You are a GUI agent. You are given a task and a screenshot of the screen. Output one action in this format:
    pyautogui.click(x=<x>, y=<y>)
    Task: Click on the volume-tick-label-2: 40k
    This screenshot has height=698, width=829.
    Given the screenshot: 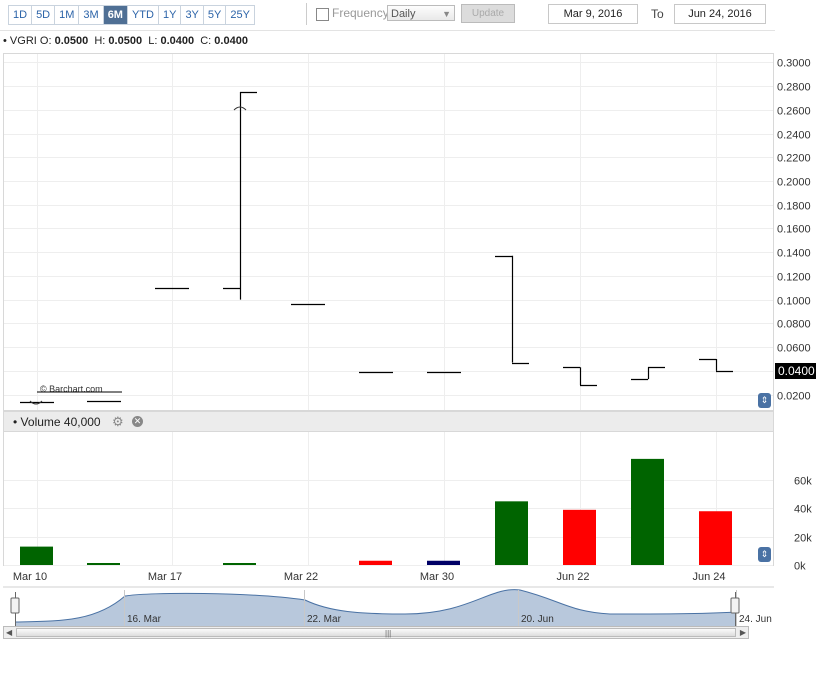 What is the action you would take?
    pyautogui.click(x=803, y=510)
    